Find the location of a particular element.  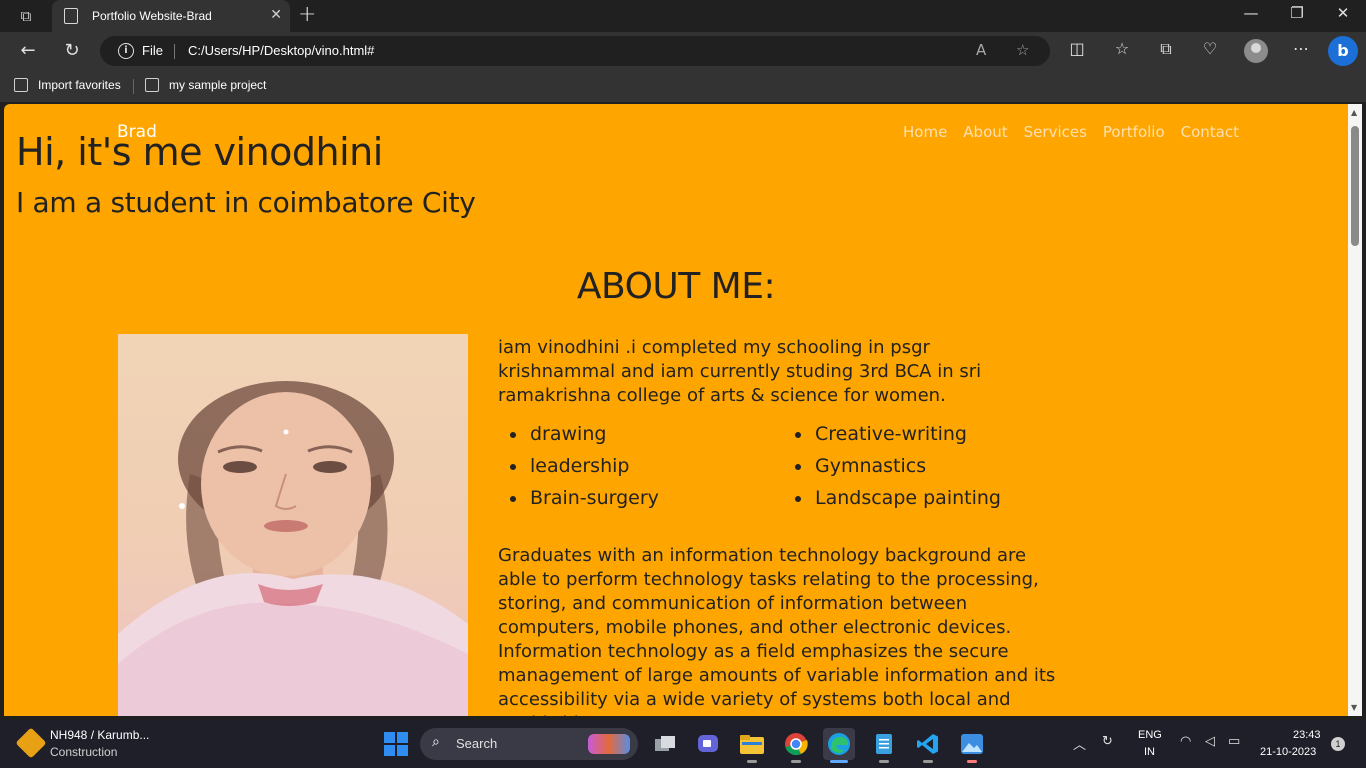

vscode-icon is located at coordinates (928, 745).